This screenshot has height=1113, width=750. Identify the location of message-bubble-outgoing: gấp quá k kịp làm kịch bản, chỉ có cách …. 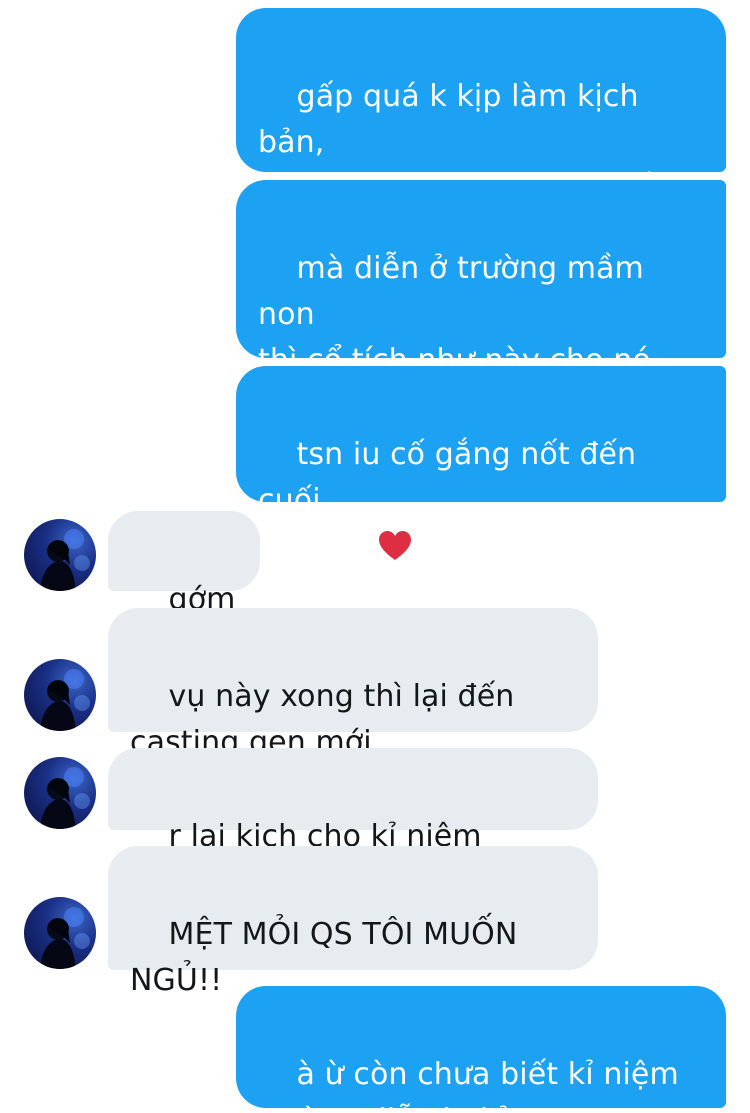
(481, 130).